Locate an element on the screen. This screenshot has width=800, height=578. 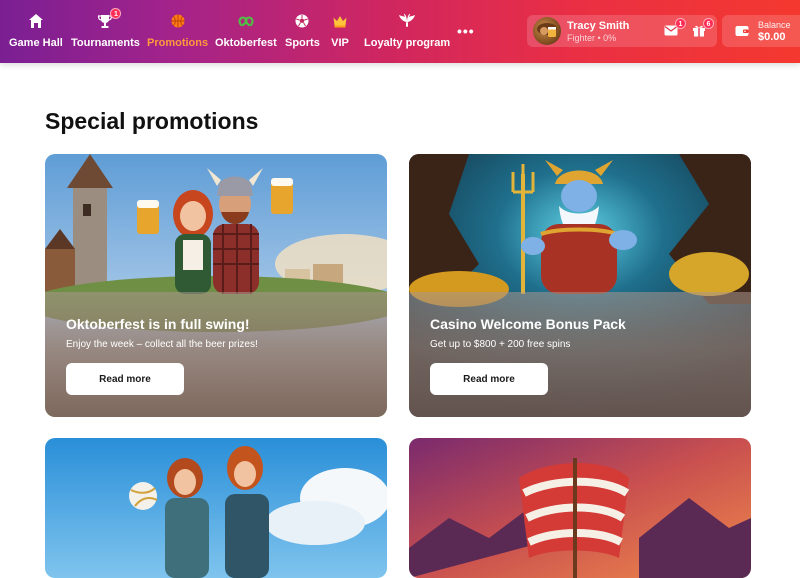
user-rank: Fighter • 0% is located at coordinates (592, 38).